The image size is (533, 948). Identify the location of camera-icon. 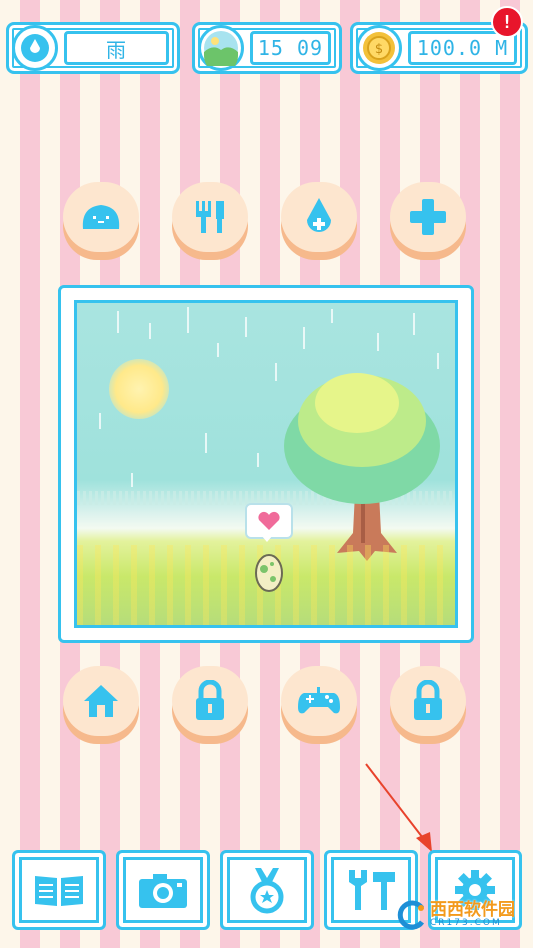
(163, 891).